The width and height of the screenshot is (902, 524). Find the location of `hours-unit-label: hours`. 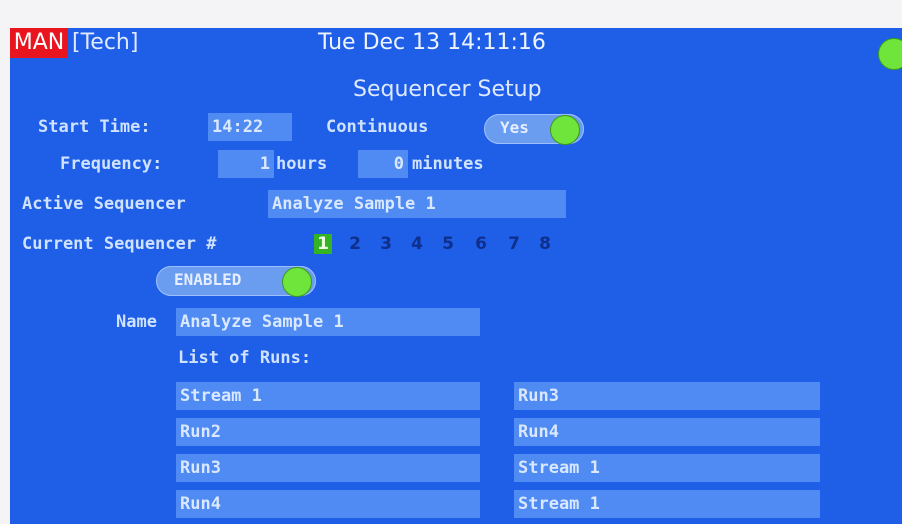

hours-unit-label: hours is located at coordinates (302, 164).